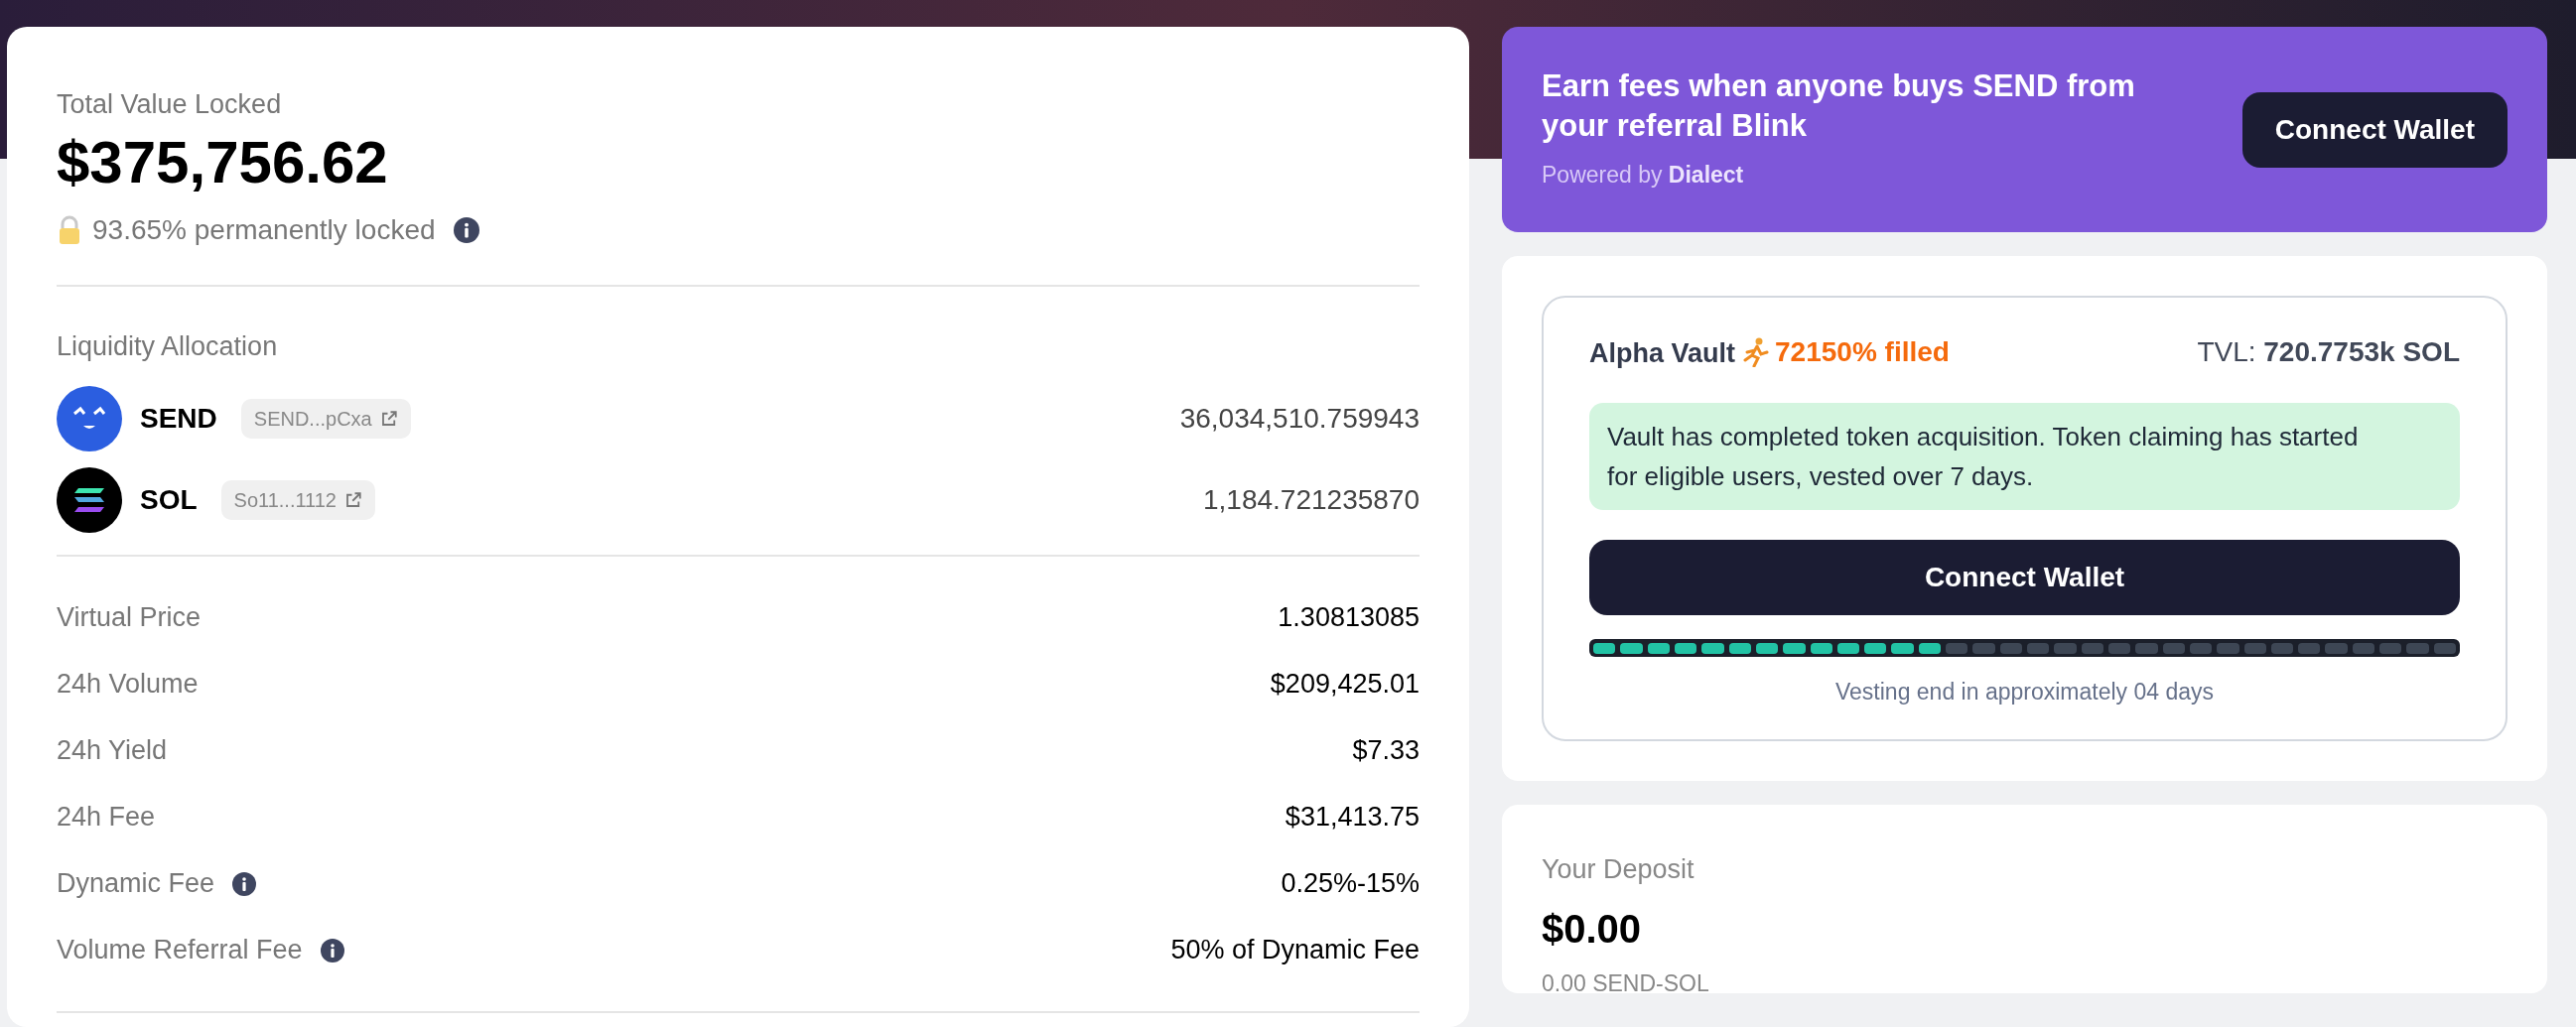 This screenshot has width=2576, height=1027. Describe the element at coordinates (1662, 353) in the screenshot. I see `vault-title: Alpha Vault` at that location.